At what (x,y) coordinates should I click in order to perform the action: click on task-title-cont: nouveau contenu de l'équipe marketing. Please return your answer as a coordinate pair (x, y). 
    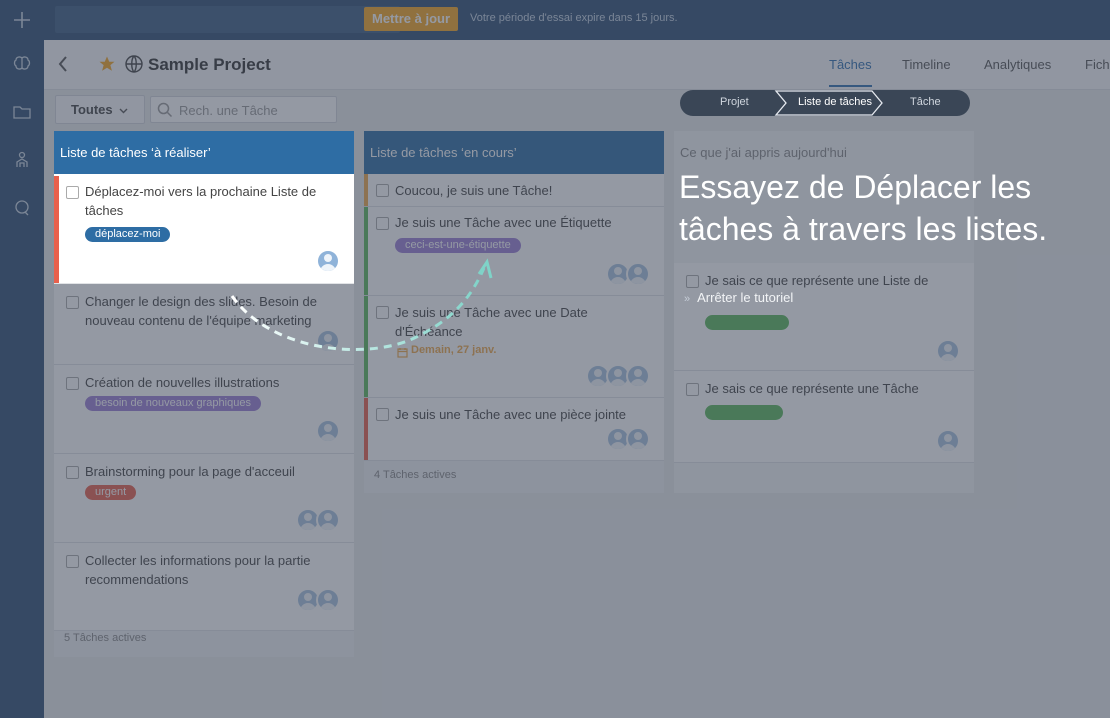
    Looking at the image, I should click on (198, 320).